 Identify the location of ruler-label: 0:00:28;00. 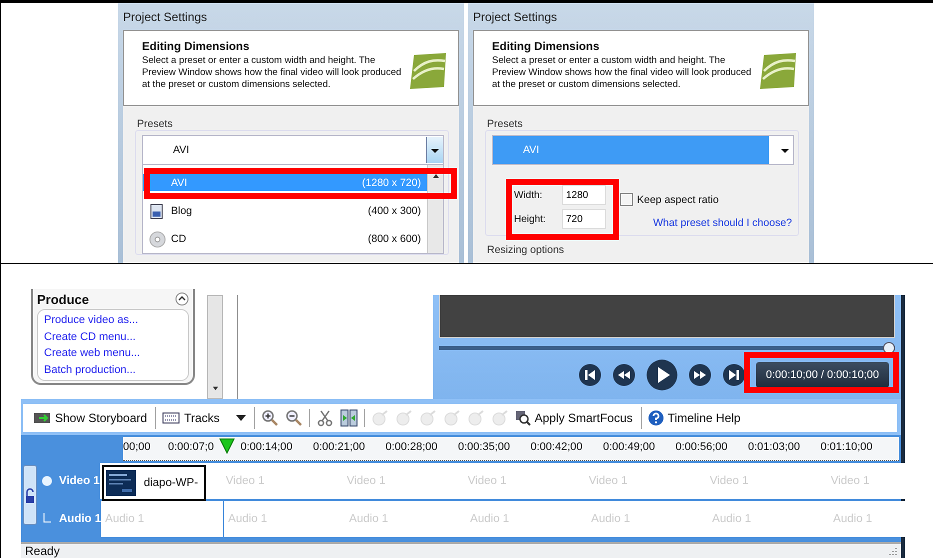
(412, 447).